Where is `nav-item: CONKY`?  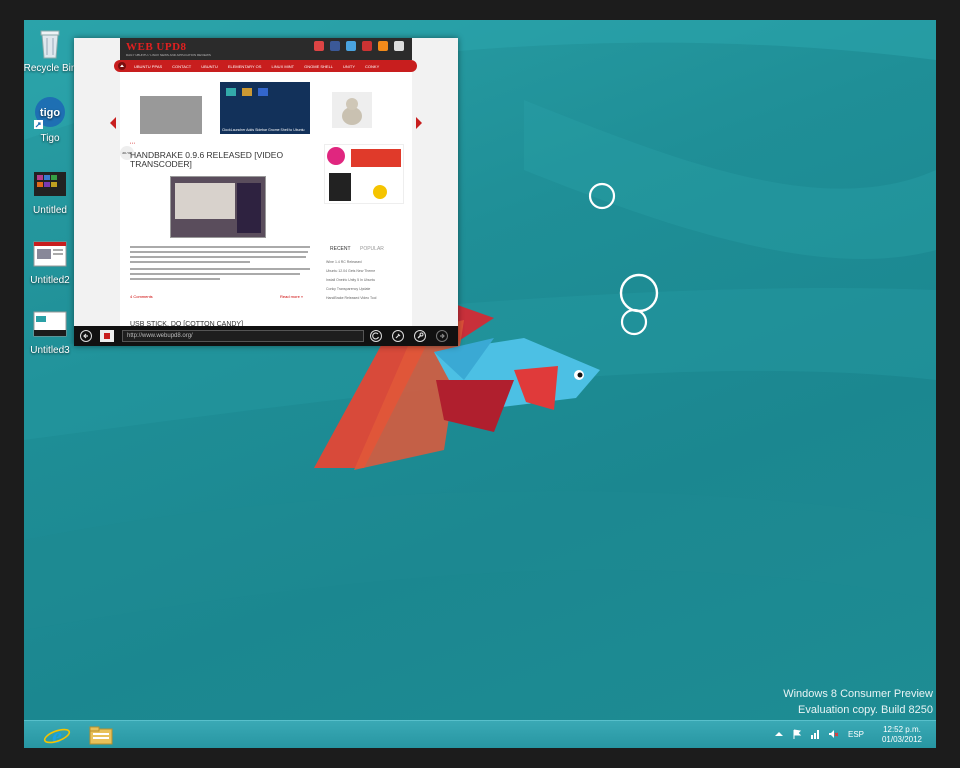 nav-item: CONKY is located at coordinates (372, 66).